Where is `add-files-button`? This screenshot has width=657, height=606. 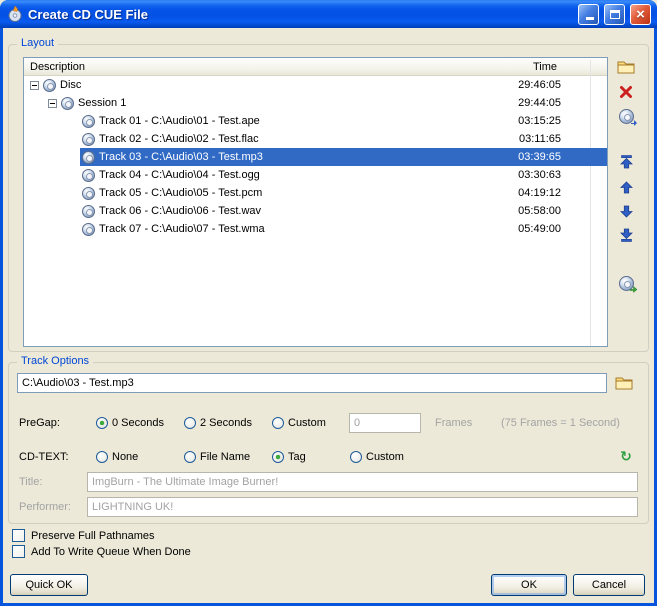 add-files-button is located at coordinates (626, 67).